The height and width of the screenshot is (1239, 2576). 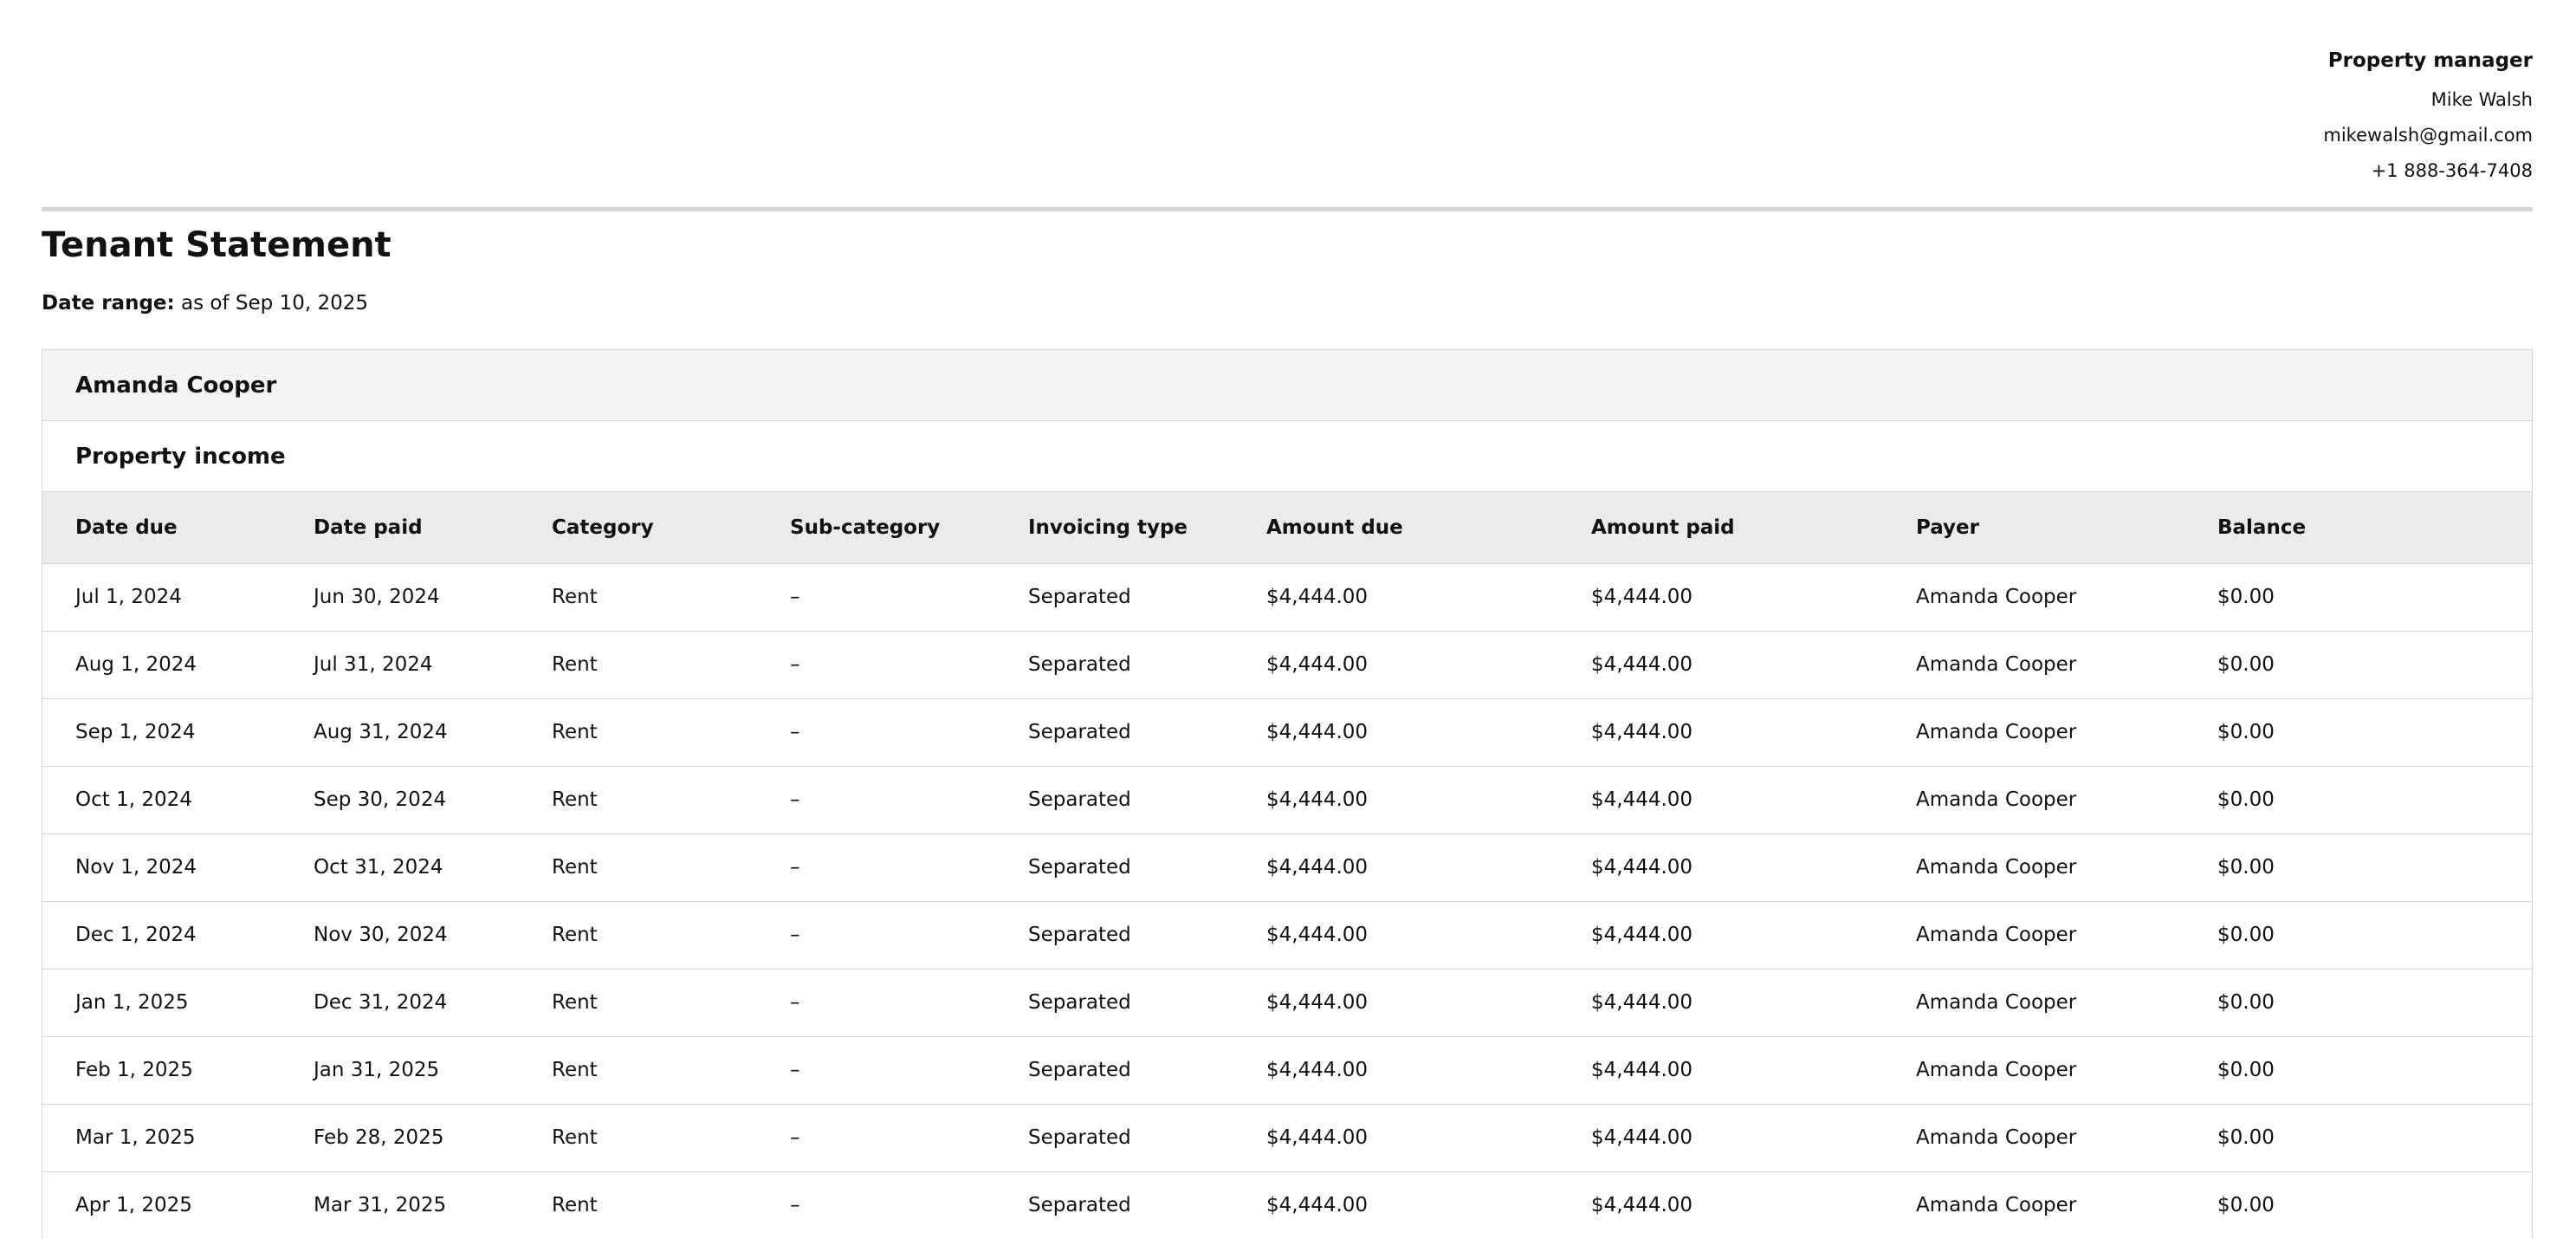 I want to click on date-range-value: as of Sep 10, 2025, so click(x=274, y=303).